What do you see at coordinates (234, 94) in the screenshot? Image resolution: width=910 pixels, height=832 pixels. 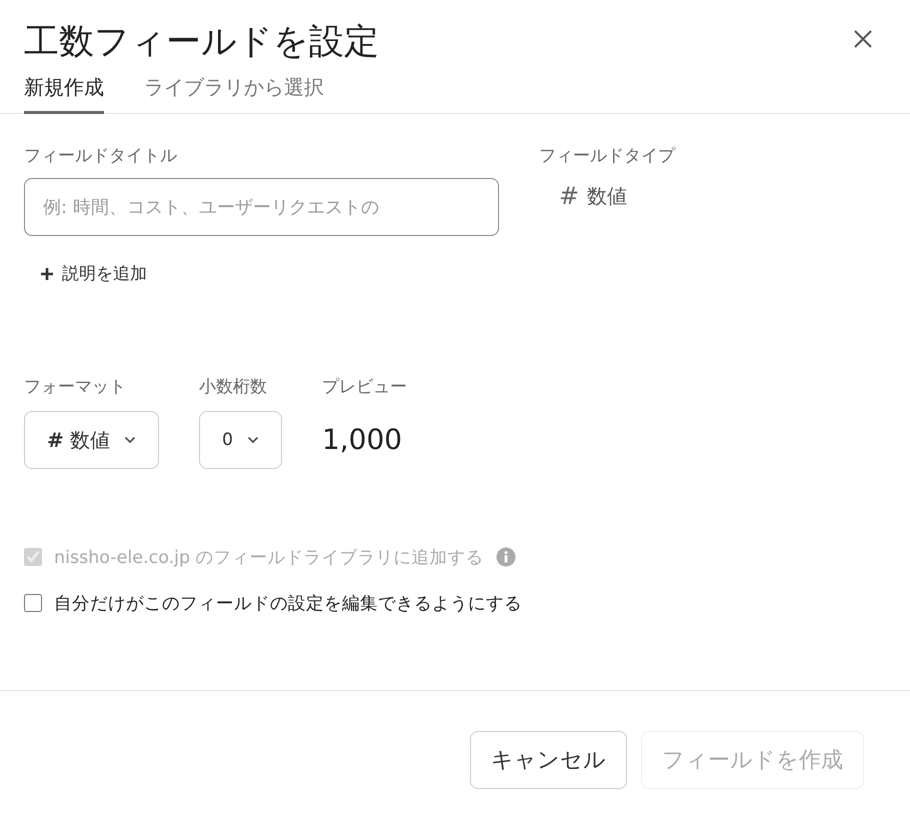 I see `tab: ライブラリから選択` at bounding box center [234, 94].